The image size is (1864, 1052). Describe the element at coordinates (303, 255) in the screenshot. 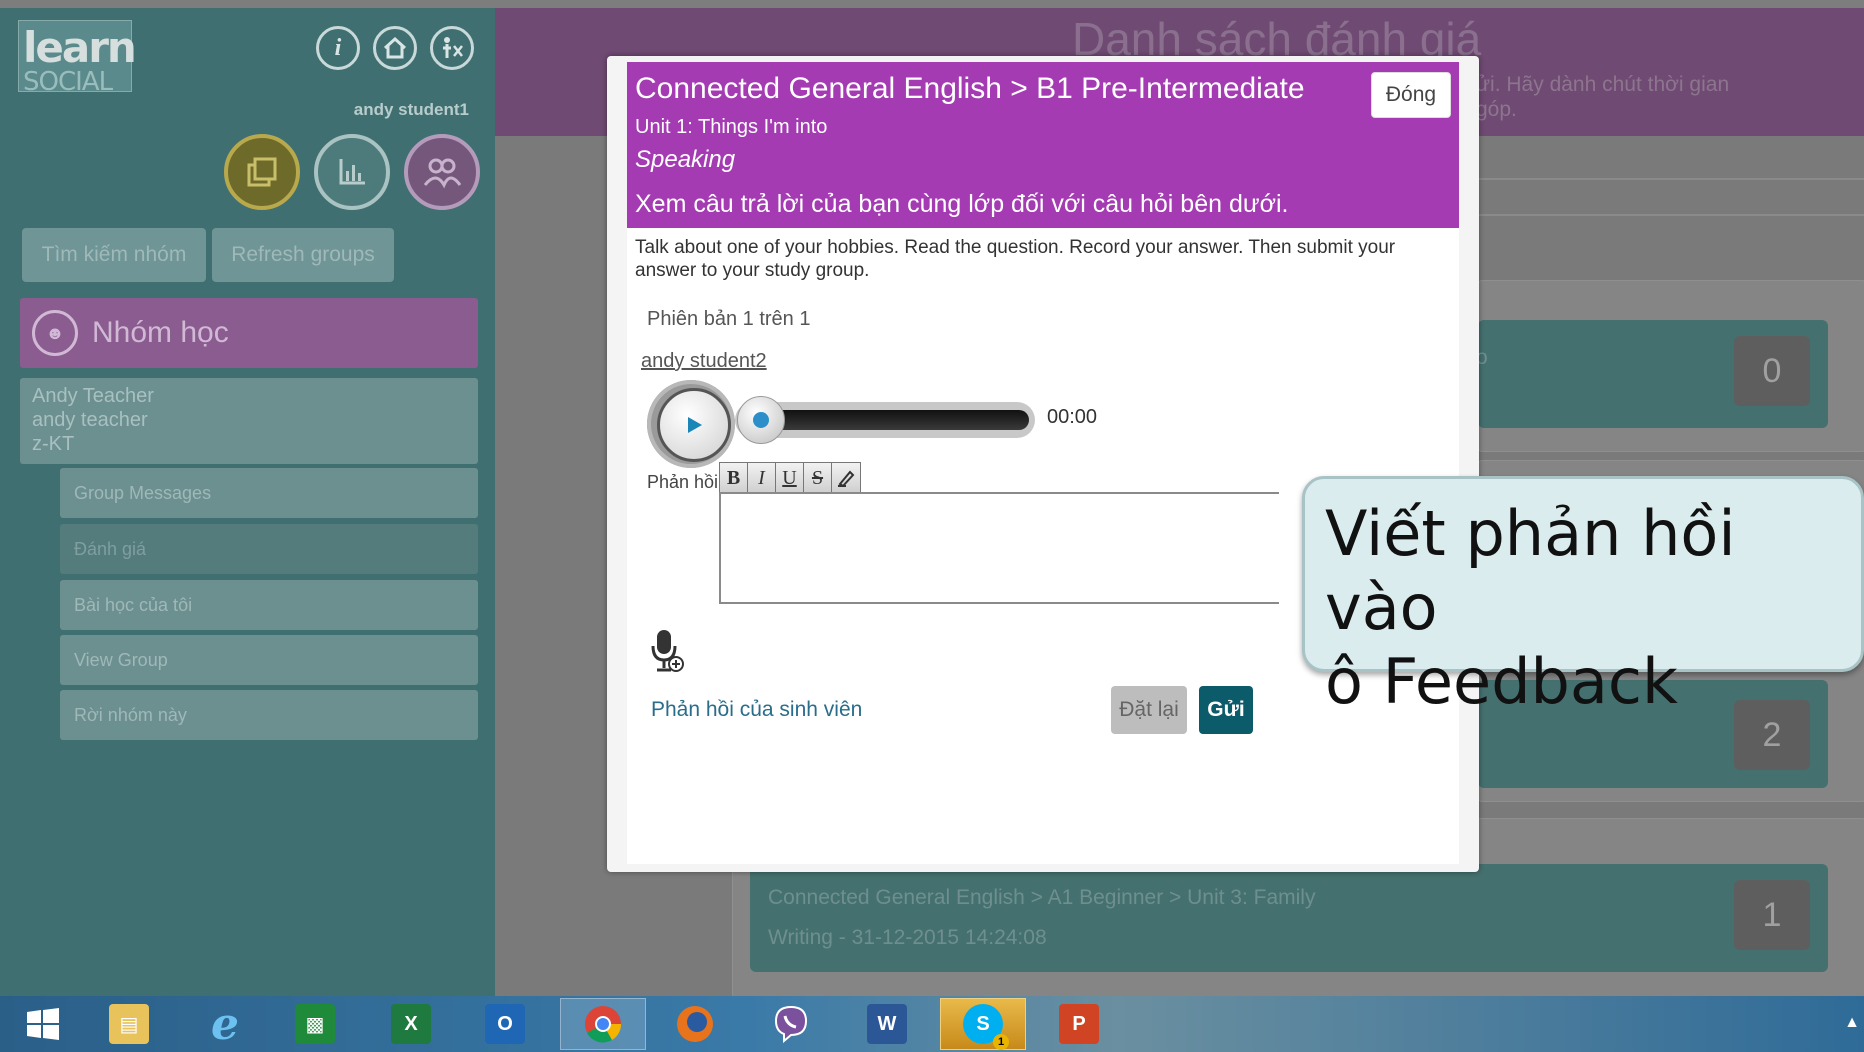

I see `refresh-groups-button: Refresh groups` at that location.